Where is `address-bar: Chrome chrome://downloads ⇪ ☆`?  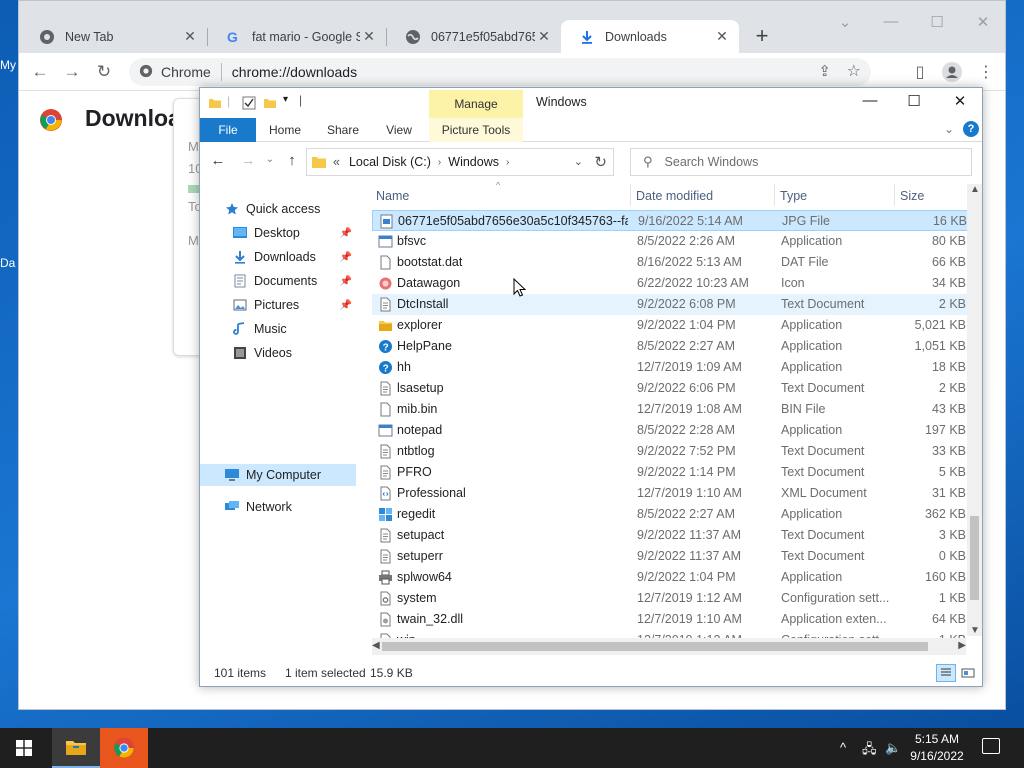 address-bar: Chrome chrome://downloads ⇪ ☆ is located at coordinates (500, 72).